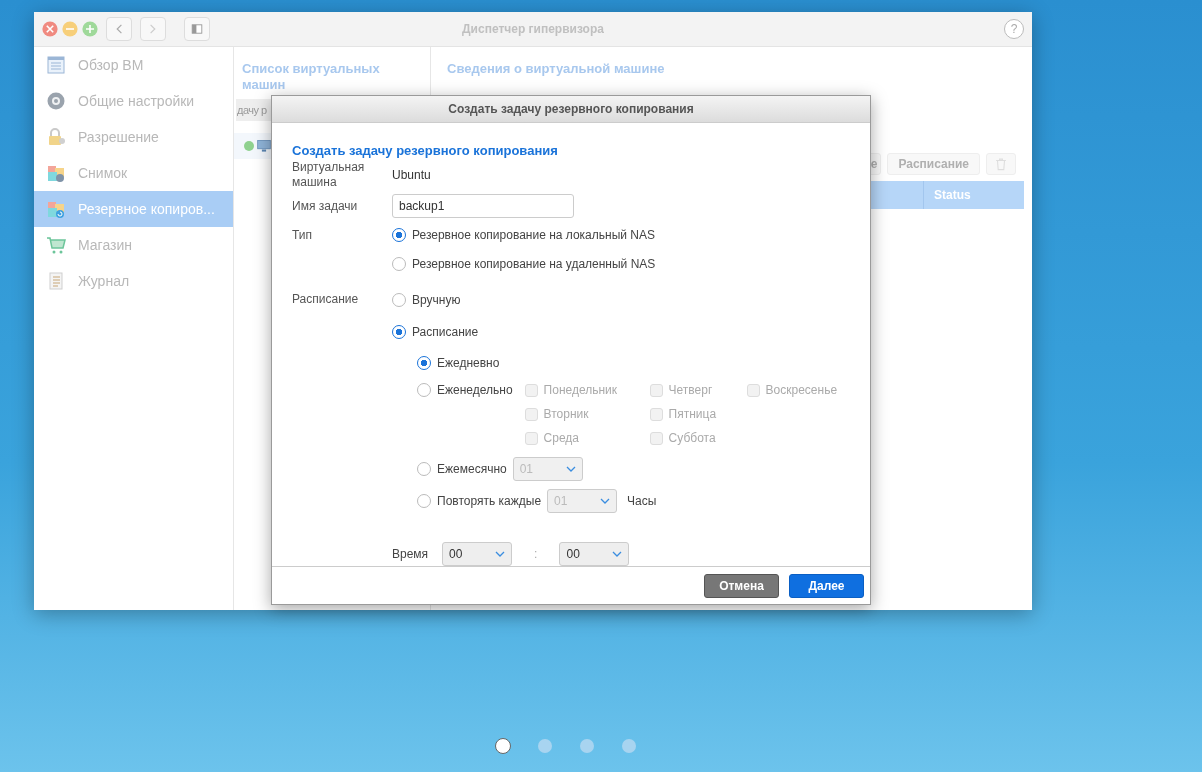 Image resolution: width=1202 pixels, height=772 pixels. Describe the element at coordinates (556, 69) in the screenshot. I see `panel-title: Сведения о виртуальной машине` at that location.